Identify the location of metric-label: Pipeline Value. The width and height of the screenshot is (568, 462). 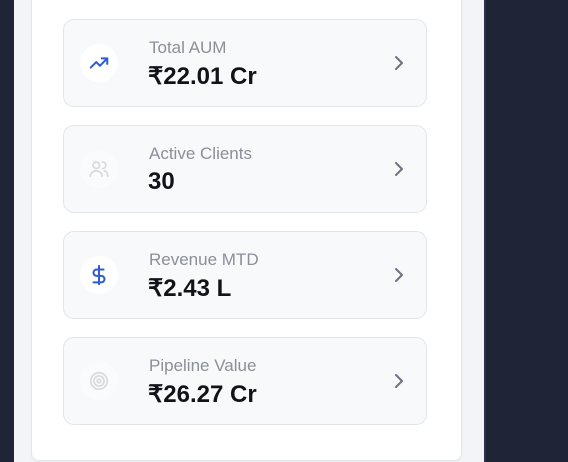
(203, 365).